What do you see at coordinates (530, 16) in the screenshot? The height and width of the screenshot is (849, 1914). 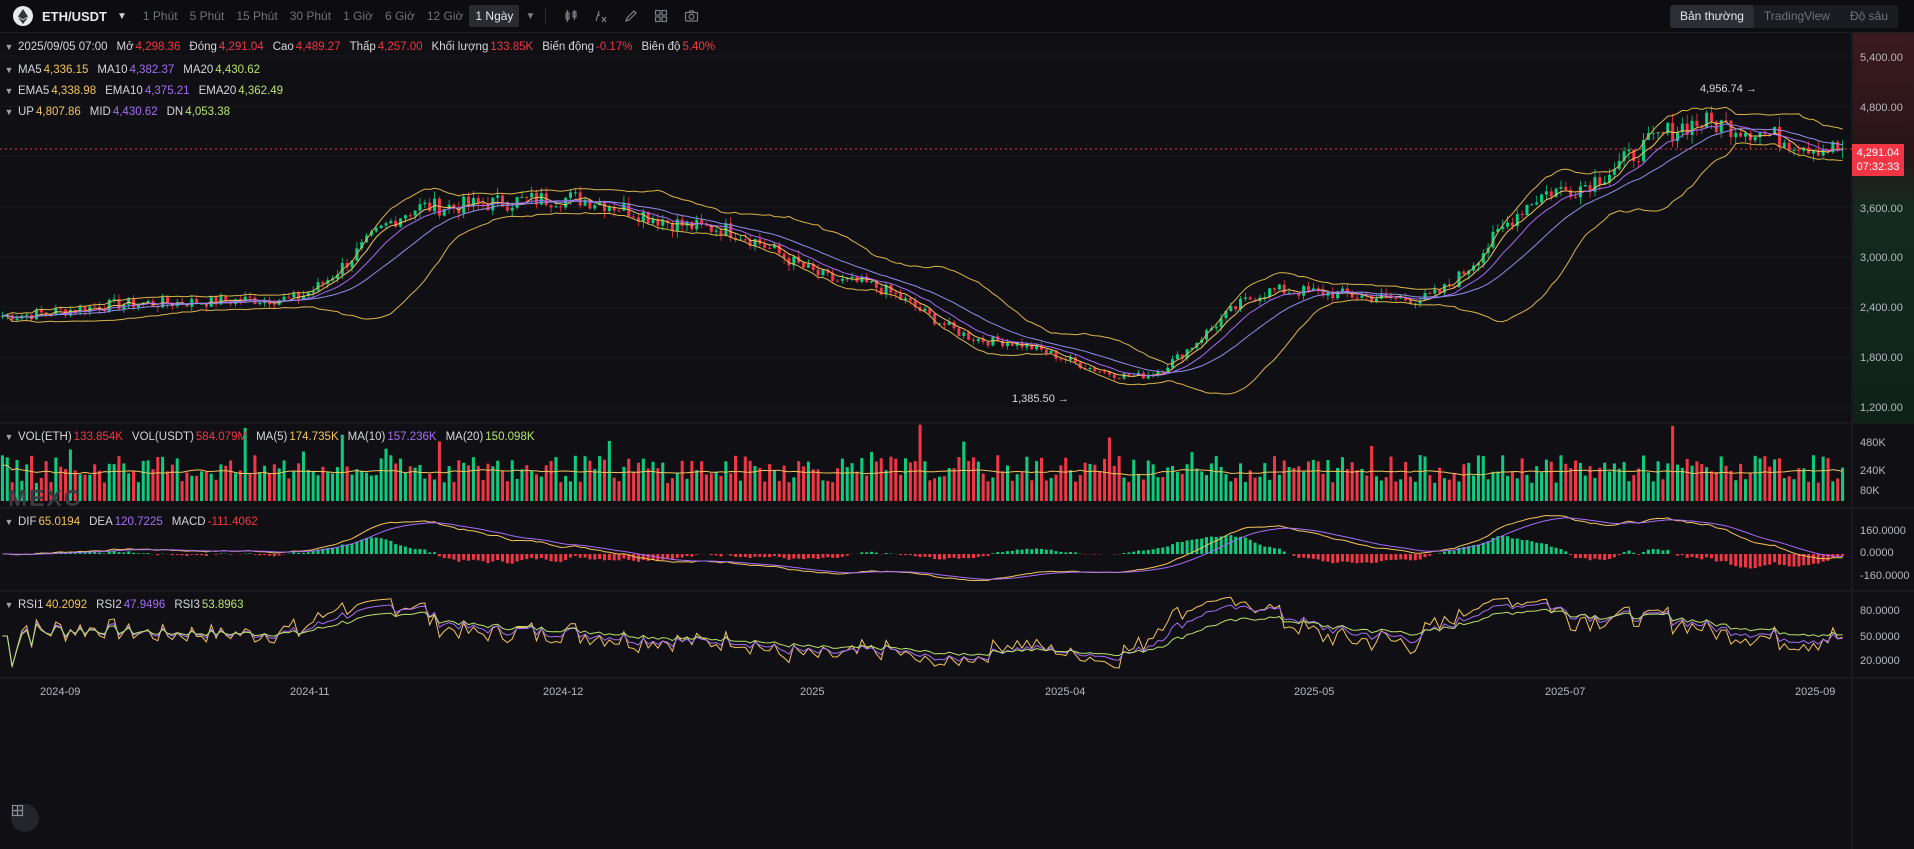 I see `interval-more-icon: ▼` at bounding box center [530, 16].